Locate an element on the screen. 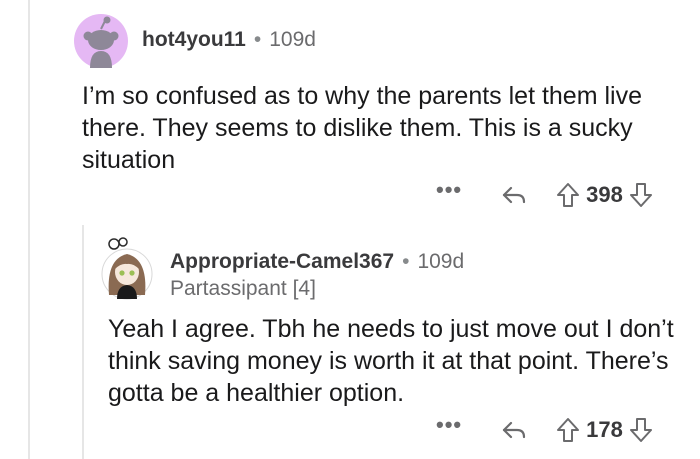 The width and height of the screenshot is (700, 459). user-flair: Partassipant [4] is located at coordinates (243, 288).